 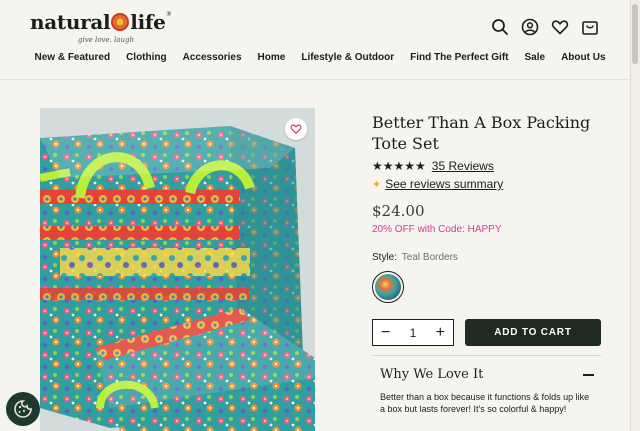 I want to click on reviews-link: 35 Reviews, so click(x=463, y=166).